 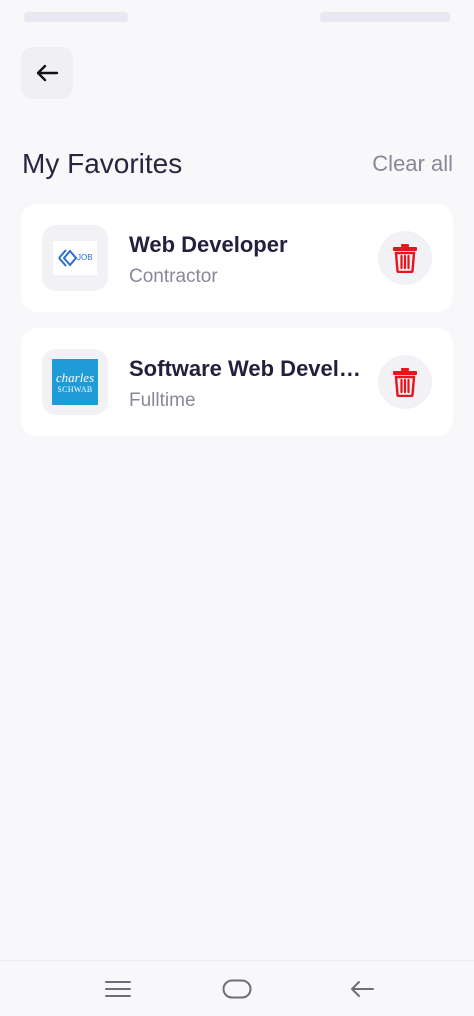 I want to click on home-icon, so click(x=237, y=989).